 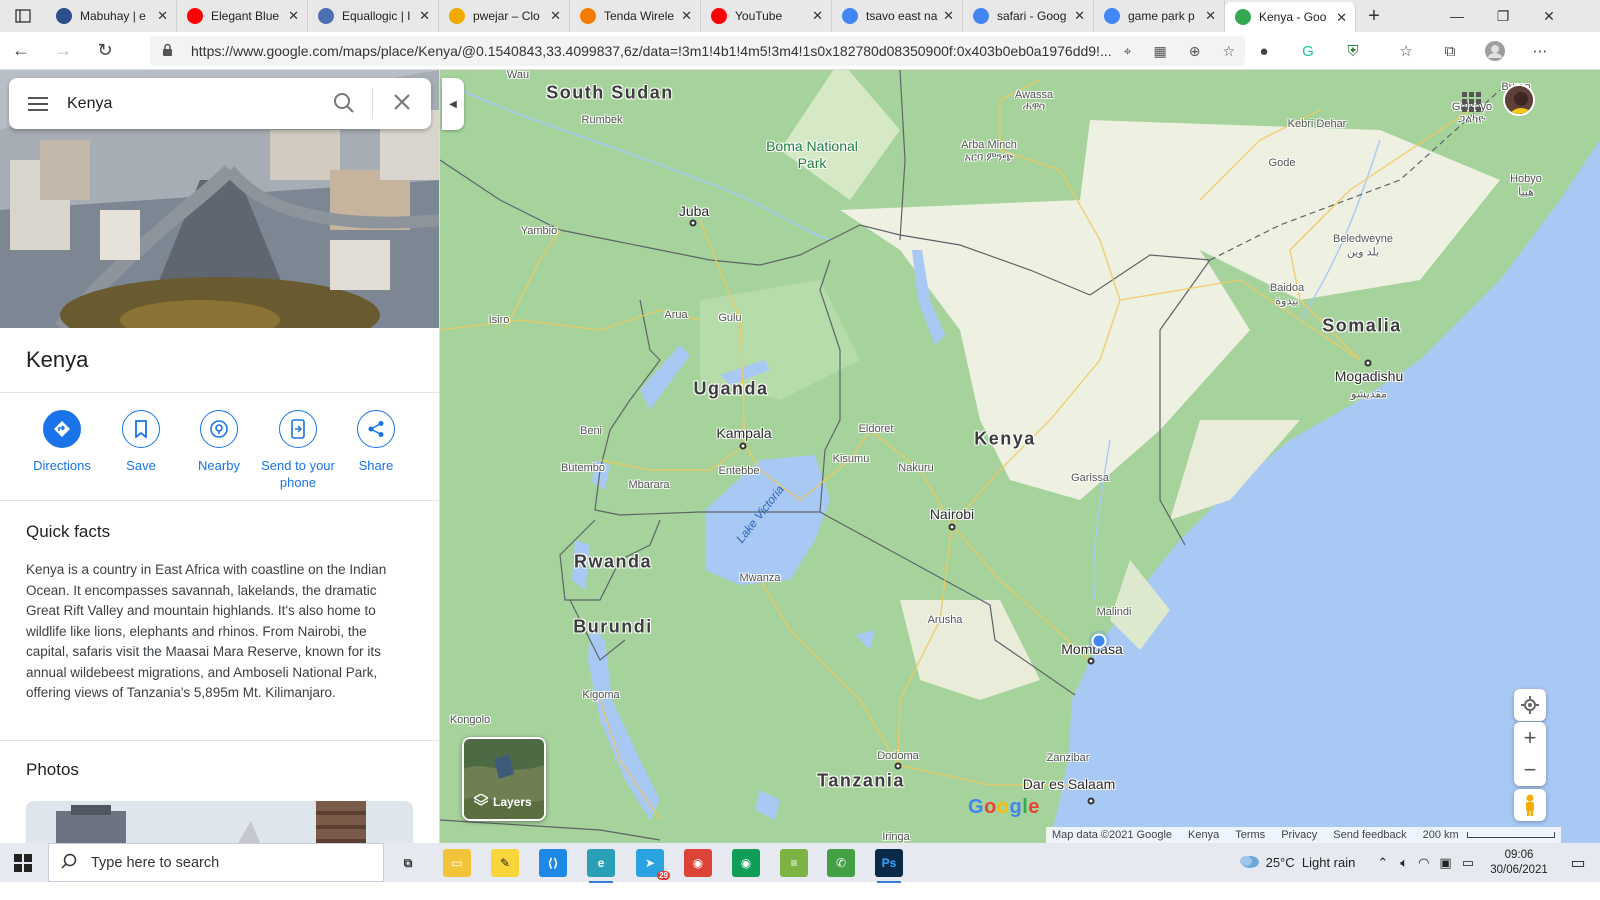 I want to click on terms-link: Terms, so click(x=1250, y=835).